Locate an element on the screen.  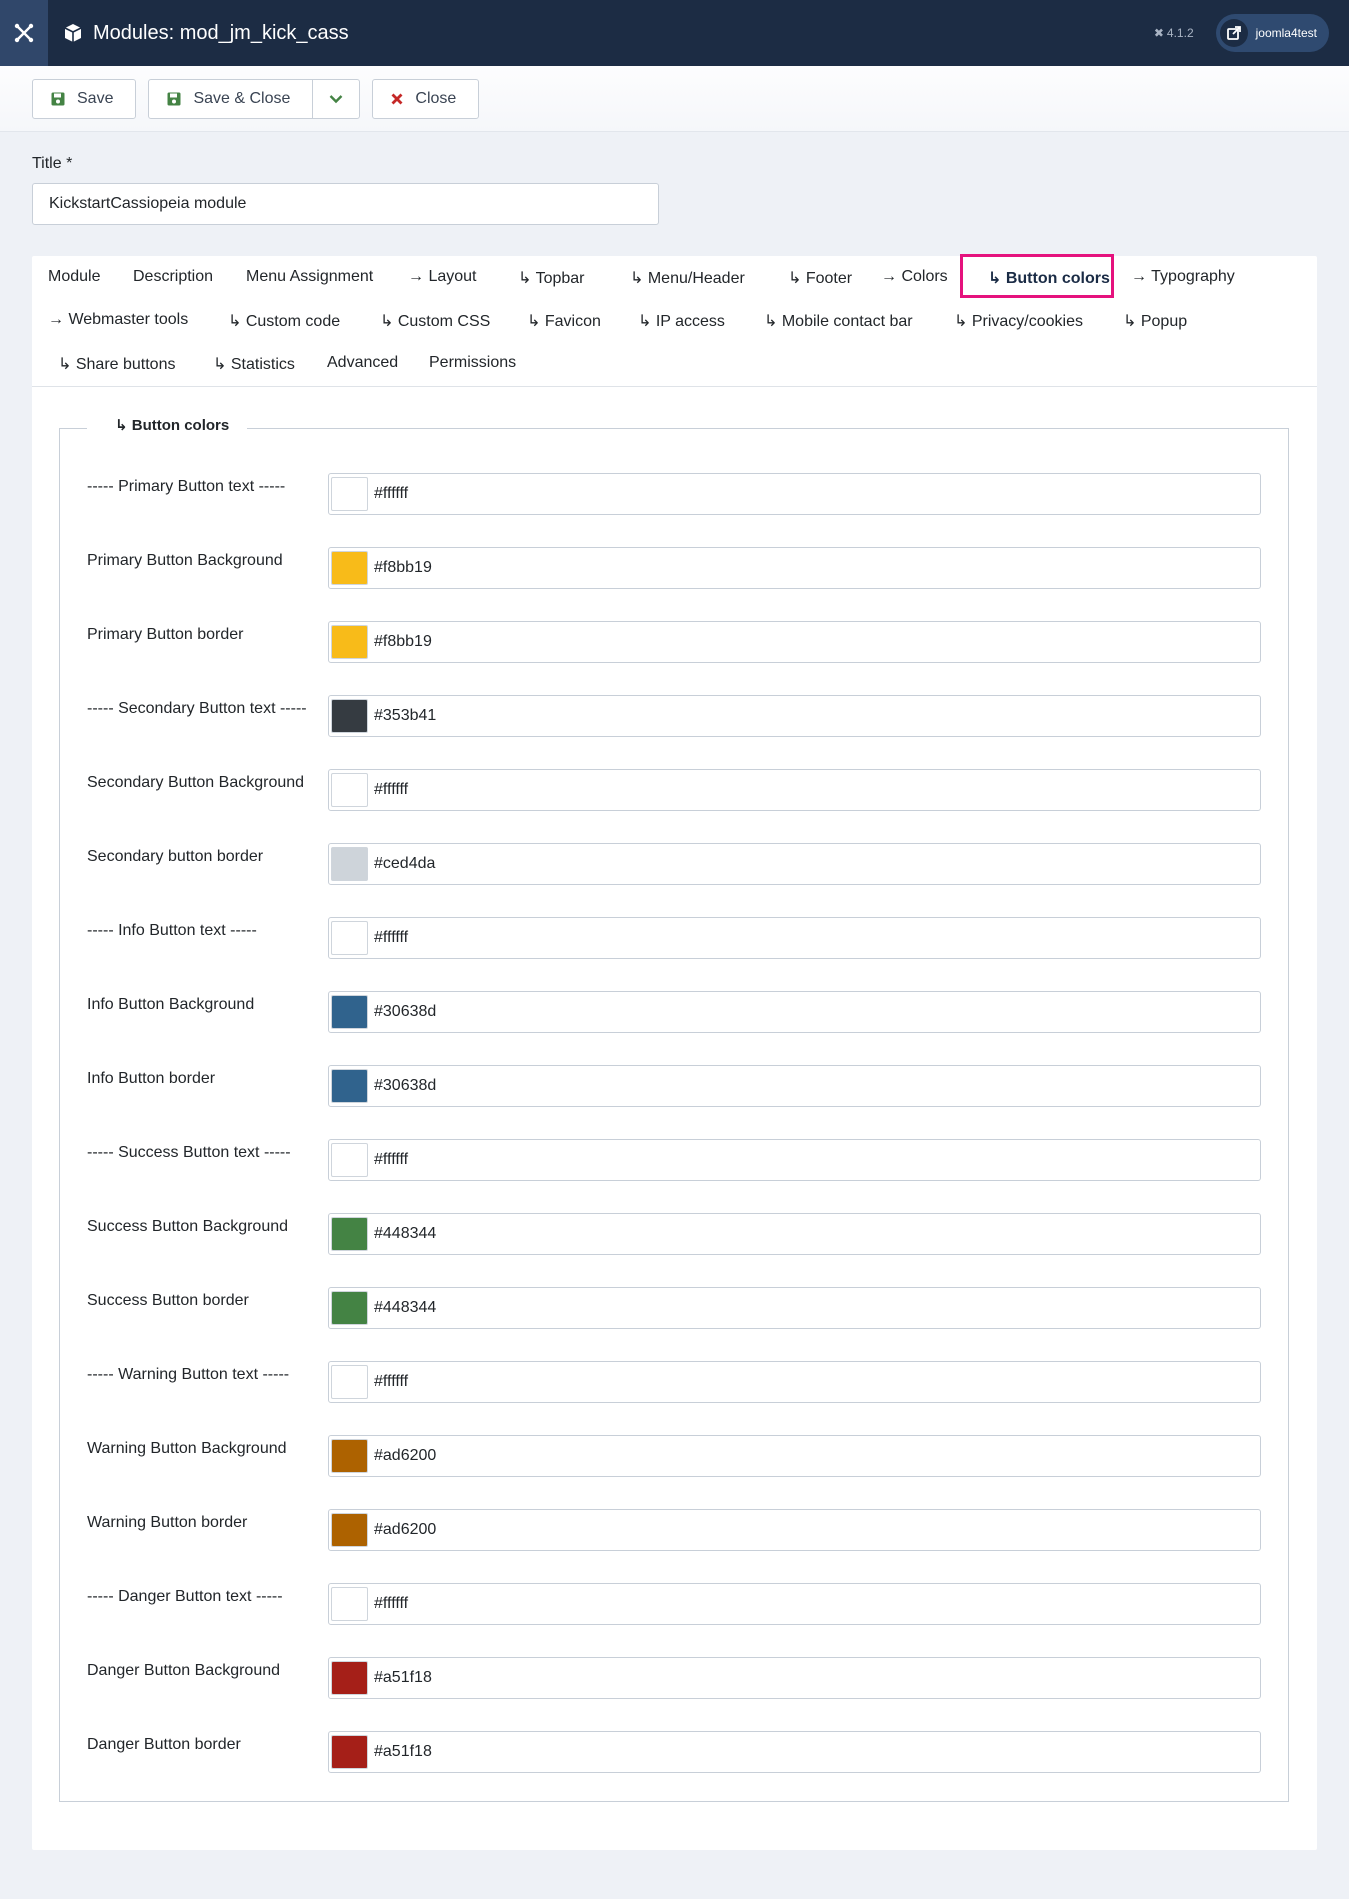
page-title-text: Modules: mod_jm_kick_cass is located at coordinates (221, 32).